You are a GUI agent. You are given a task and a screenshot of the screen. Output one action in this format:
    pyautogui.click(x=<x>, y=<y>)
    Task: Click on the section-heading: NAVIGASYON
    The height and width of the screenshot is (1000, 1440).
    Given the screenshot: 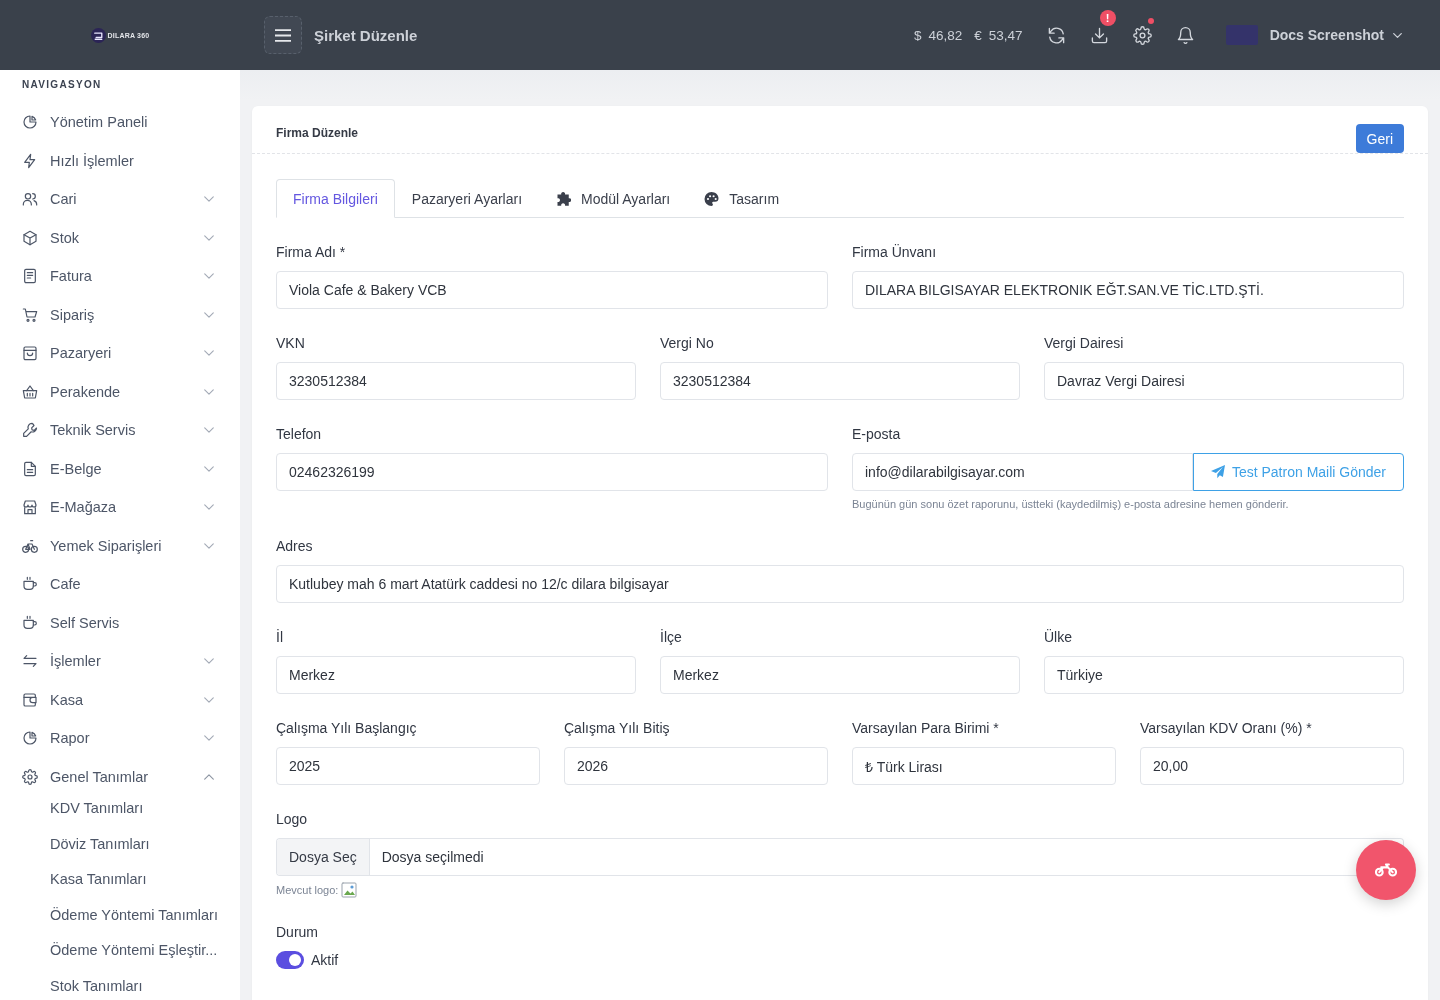 What is the action you would take?
    pyautogui.click(x=62, y=85)
    